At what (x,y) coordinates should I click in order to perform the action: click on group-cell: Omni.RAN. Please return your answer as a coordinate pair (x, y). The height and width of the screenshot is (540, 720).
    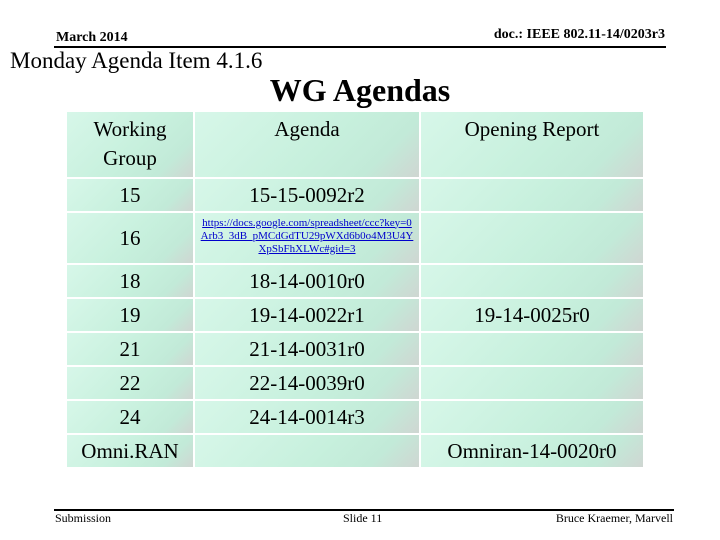
    Looking at the image, I should click on (131, 451).